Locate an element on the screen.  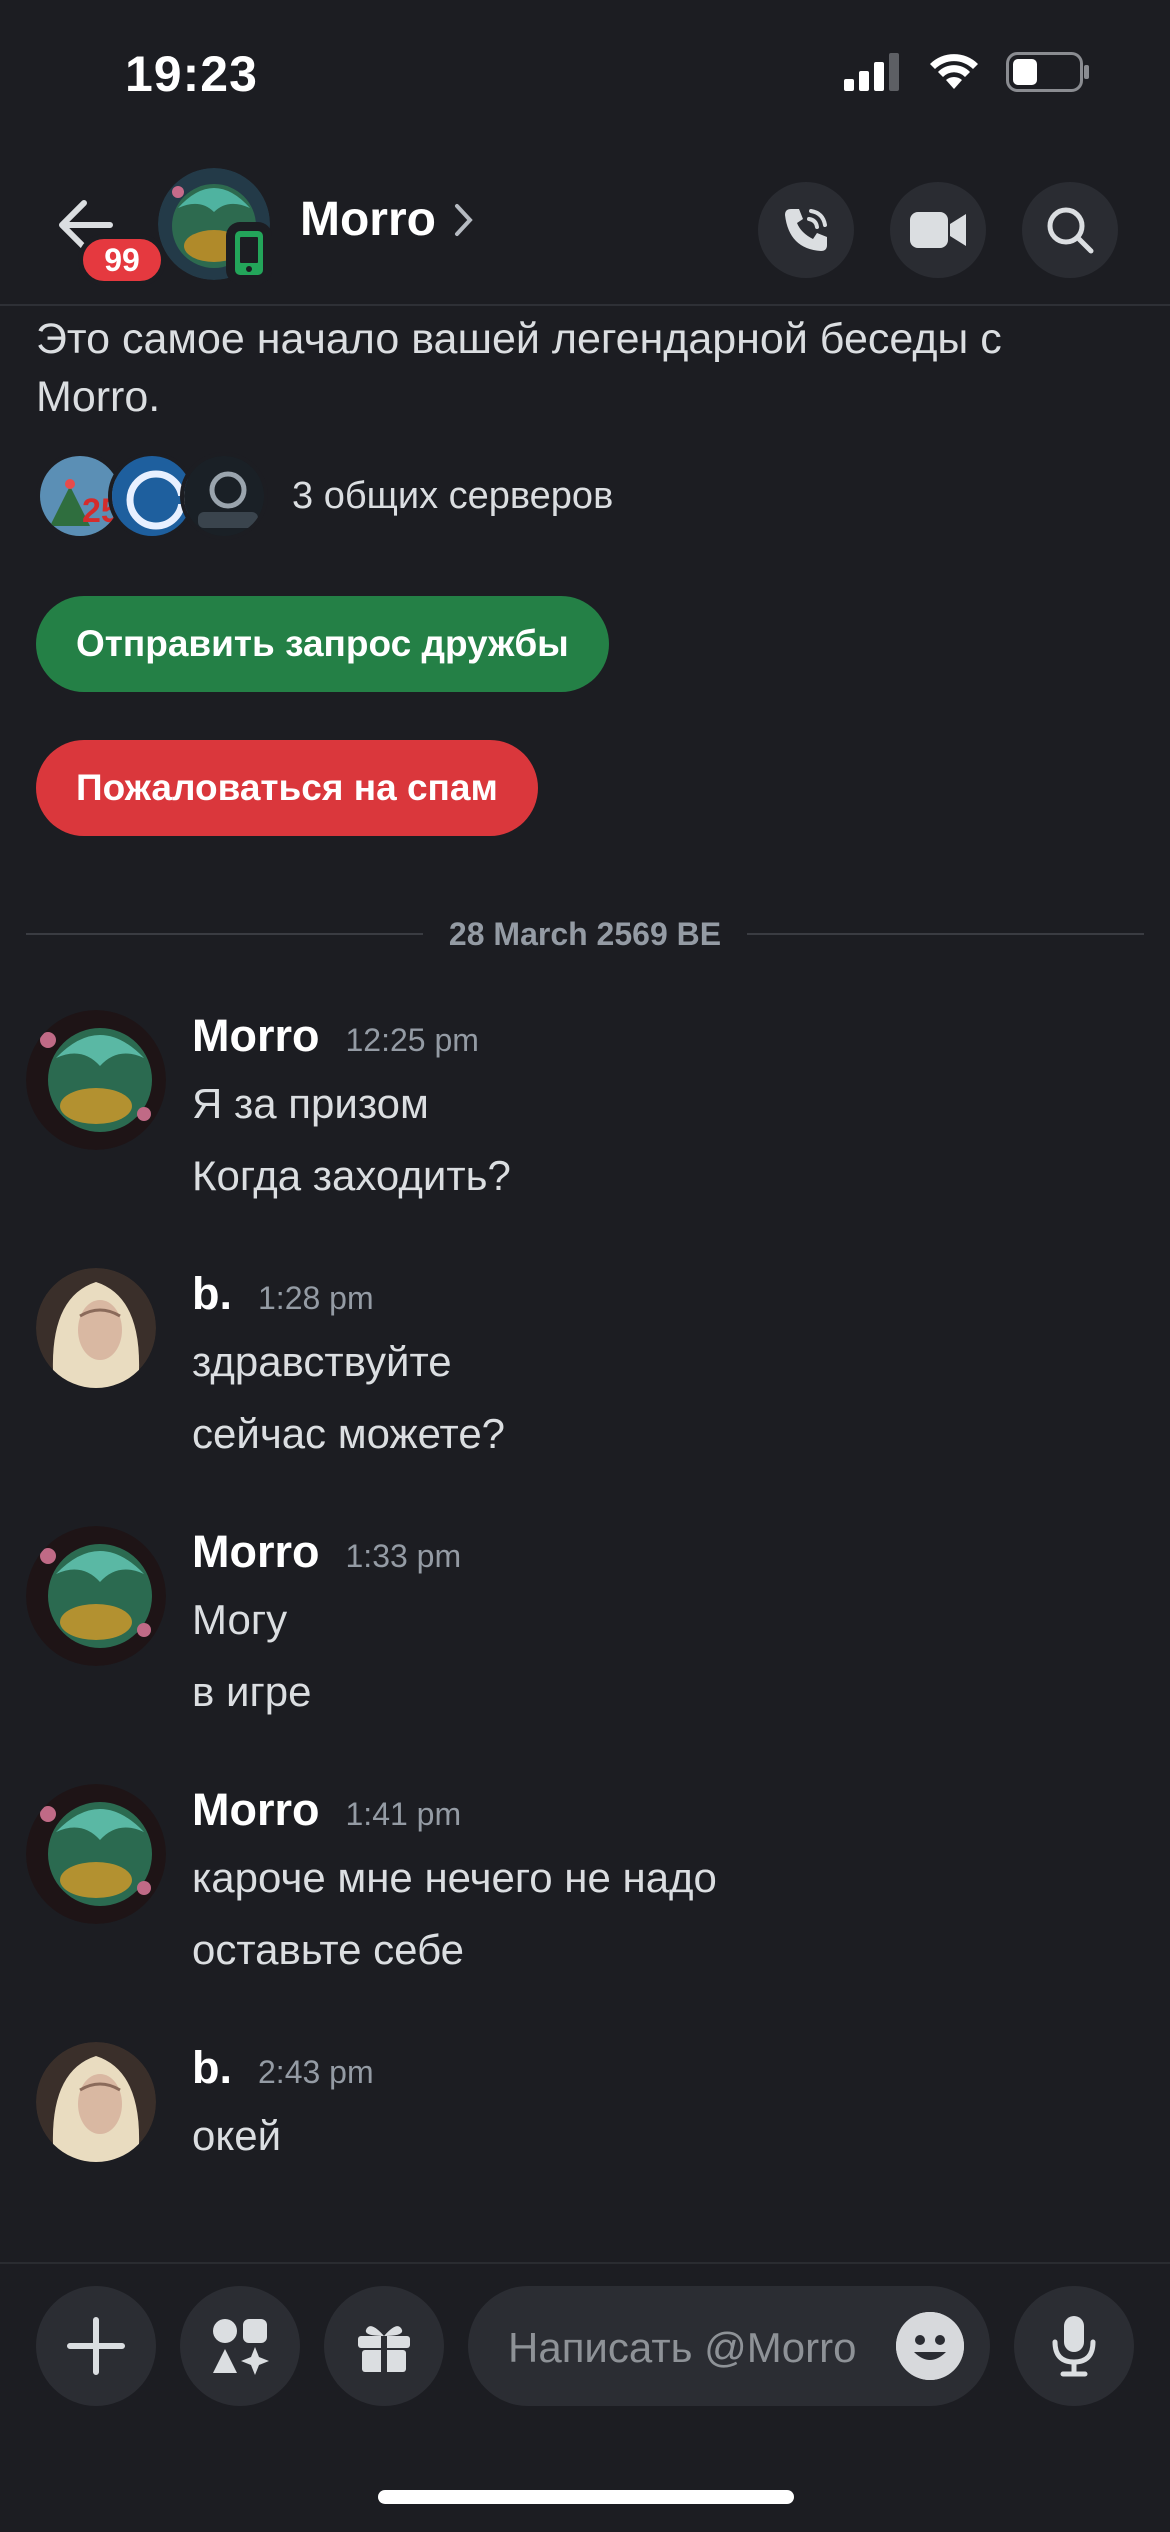
date-divider: 28 March 2569 BE is located at coordinates (585, 934).